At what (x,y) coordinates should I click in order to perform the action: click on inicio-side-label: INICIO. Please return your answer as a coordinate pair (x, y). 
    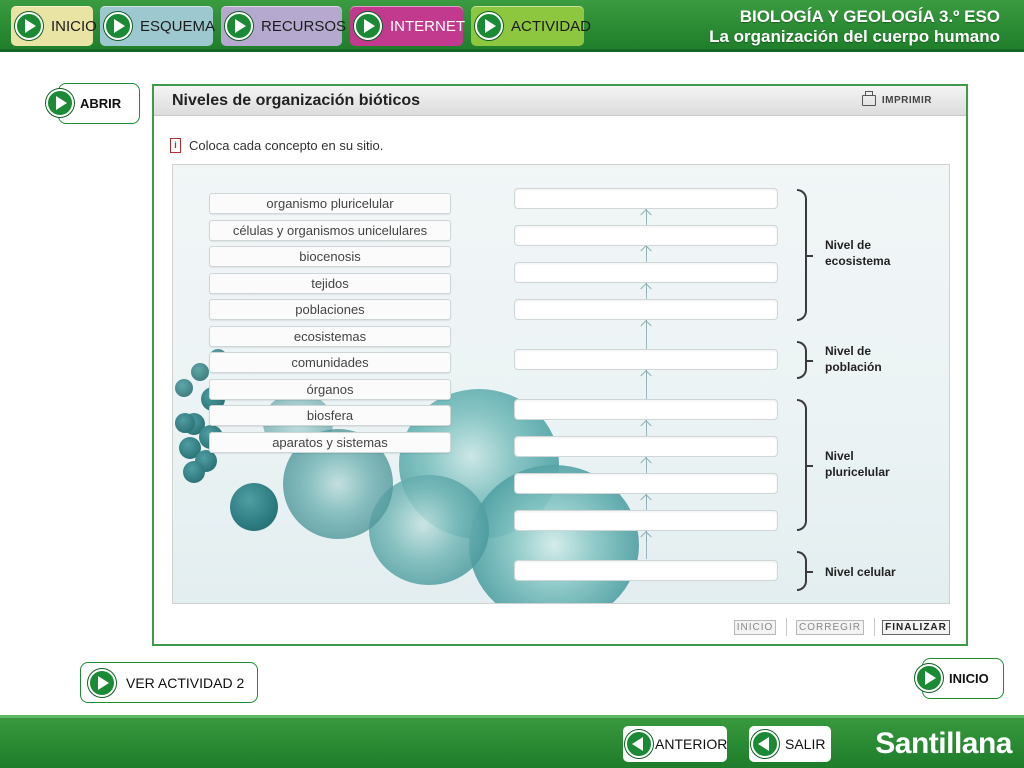
    Looking at the image, I should click on (969, 678).